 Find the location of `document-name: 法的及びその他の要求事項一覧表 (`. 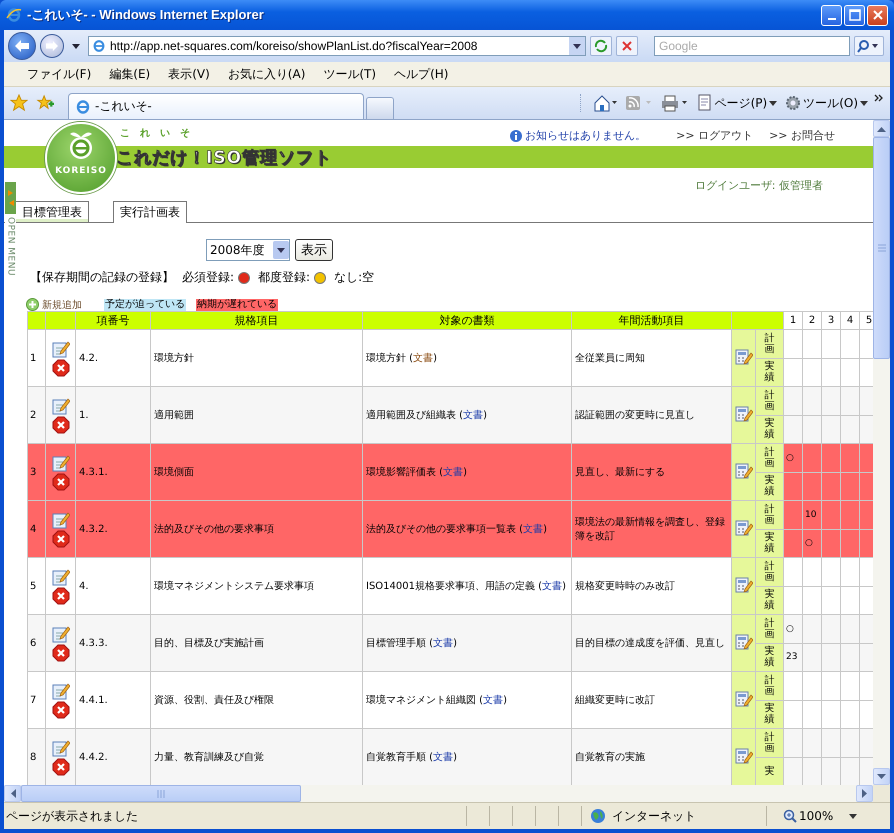

document-name: 法的及びその他の要求事項一覧表 ( is located at coordinates (445, 529).